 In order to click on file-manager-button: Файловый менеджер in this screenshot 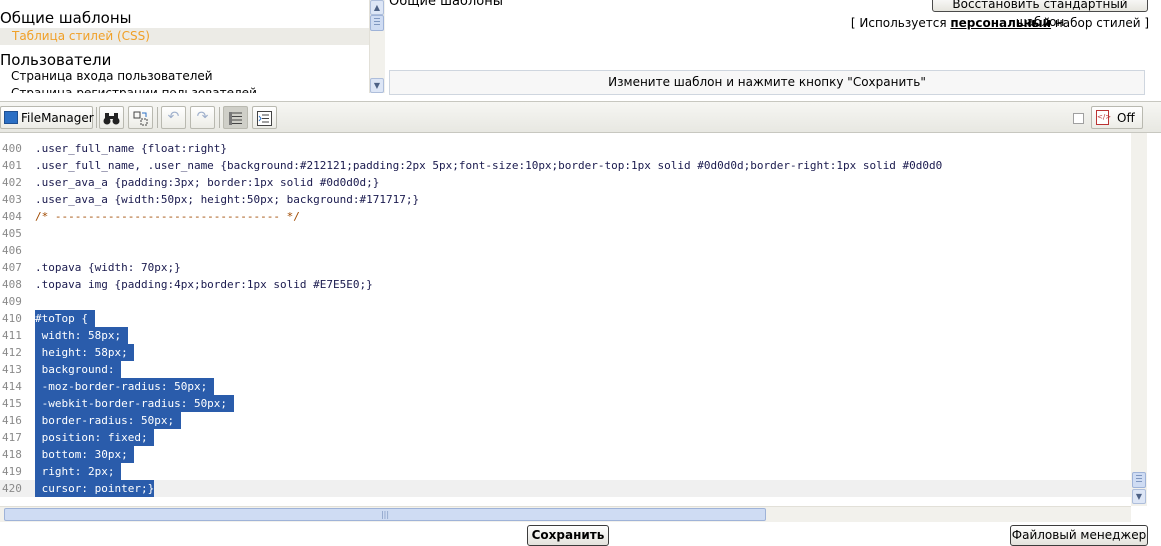, I will do `click(1079, 535)`.